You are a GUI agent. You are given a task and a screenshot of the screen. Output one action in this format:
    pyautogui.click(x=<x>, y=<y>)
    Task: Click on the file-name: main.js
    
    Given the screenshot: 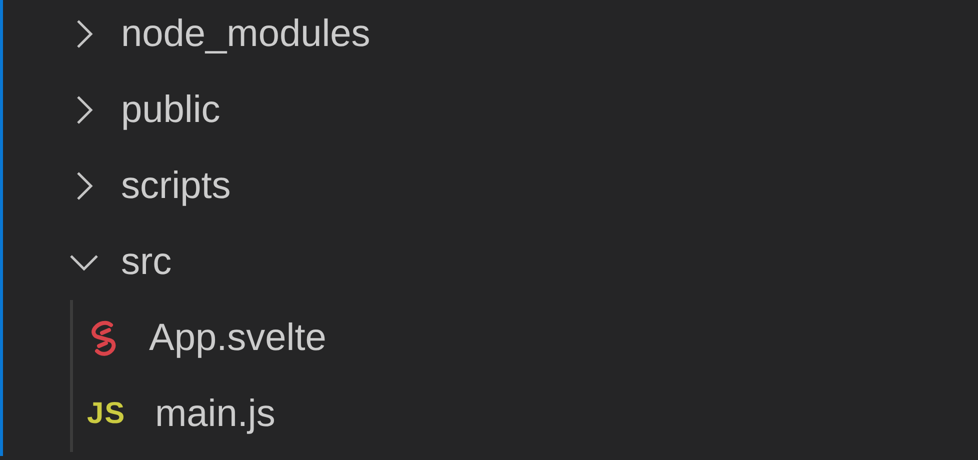 What is the action you would take?
    pyautogui.click(x=215, y=414)
    